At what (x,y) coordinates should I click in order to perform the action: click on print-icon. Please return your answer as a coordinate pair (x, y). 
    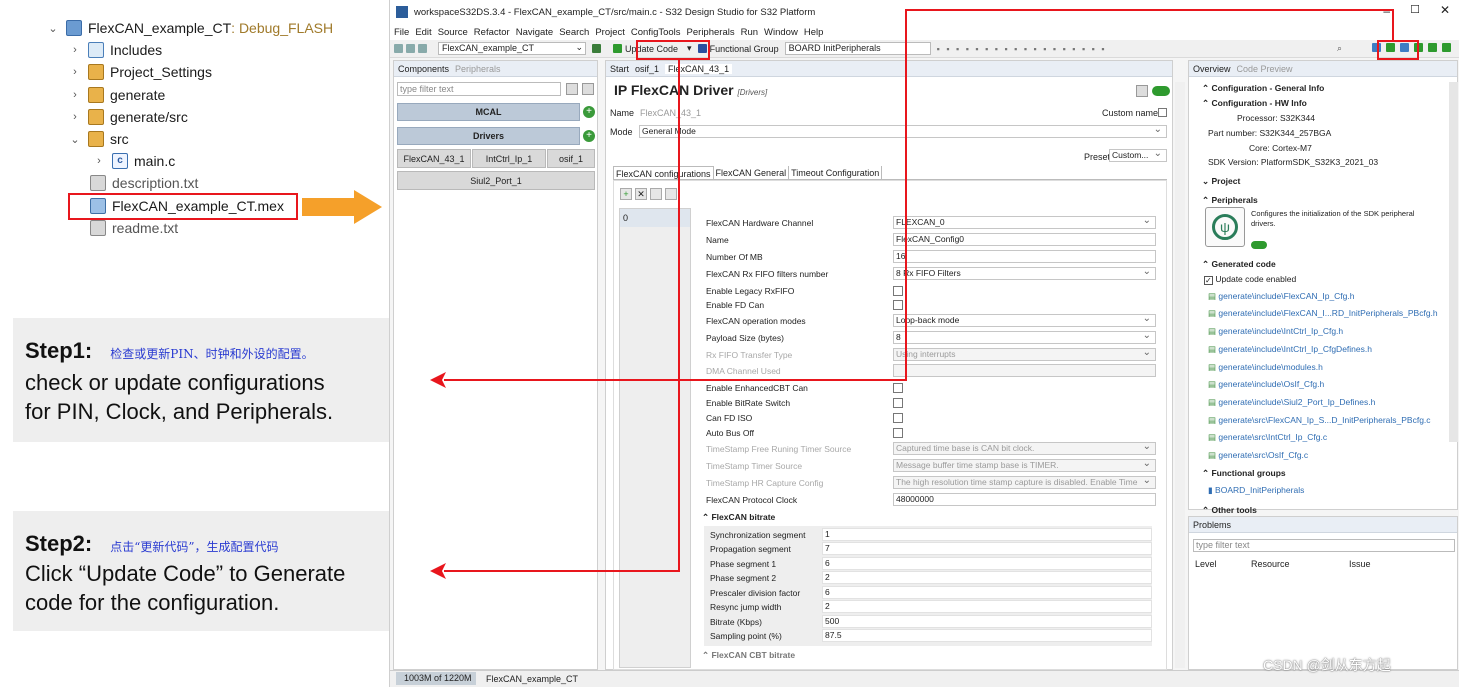
    Looking at the image, I should click on (422, 48).